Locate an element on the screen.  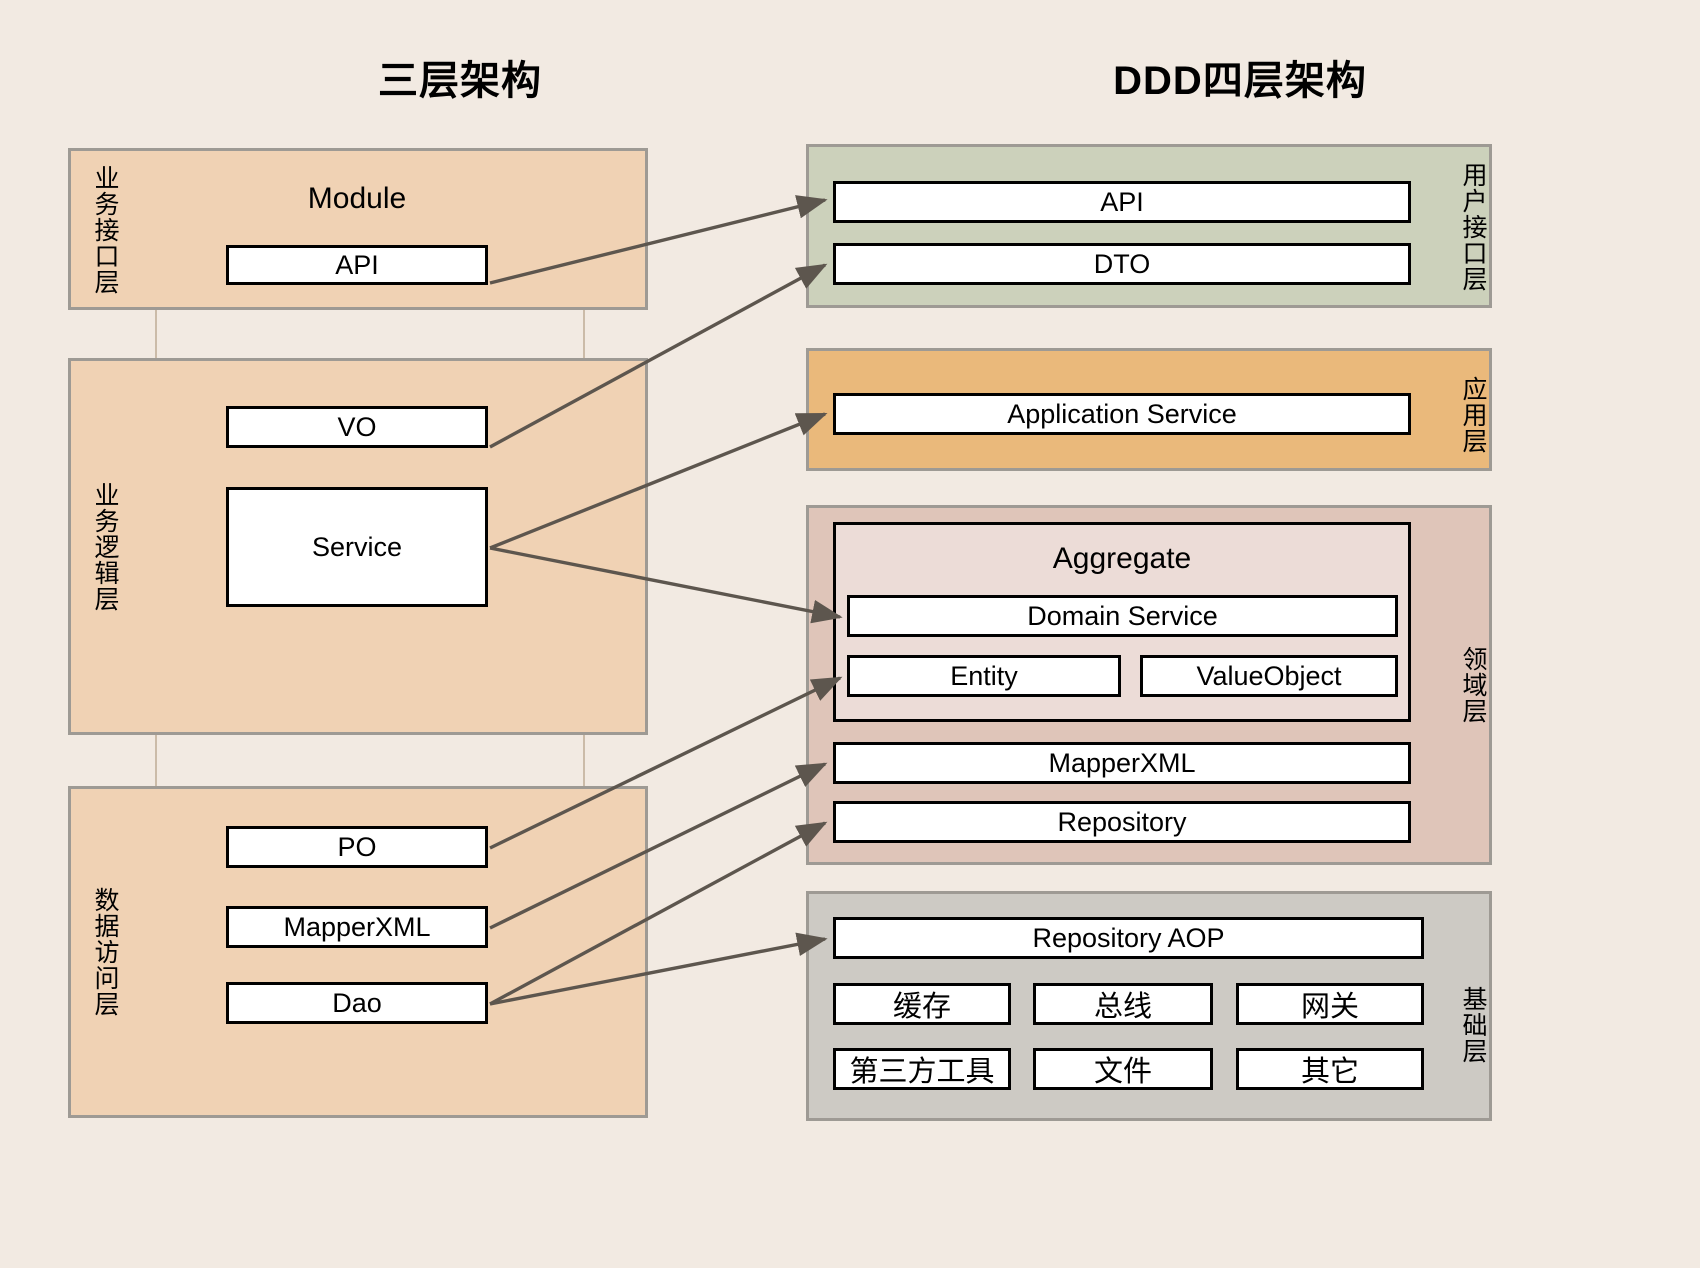
right-box-third-party-tools: 第三方工具 is located at coordinates (922, 1069).